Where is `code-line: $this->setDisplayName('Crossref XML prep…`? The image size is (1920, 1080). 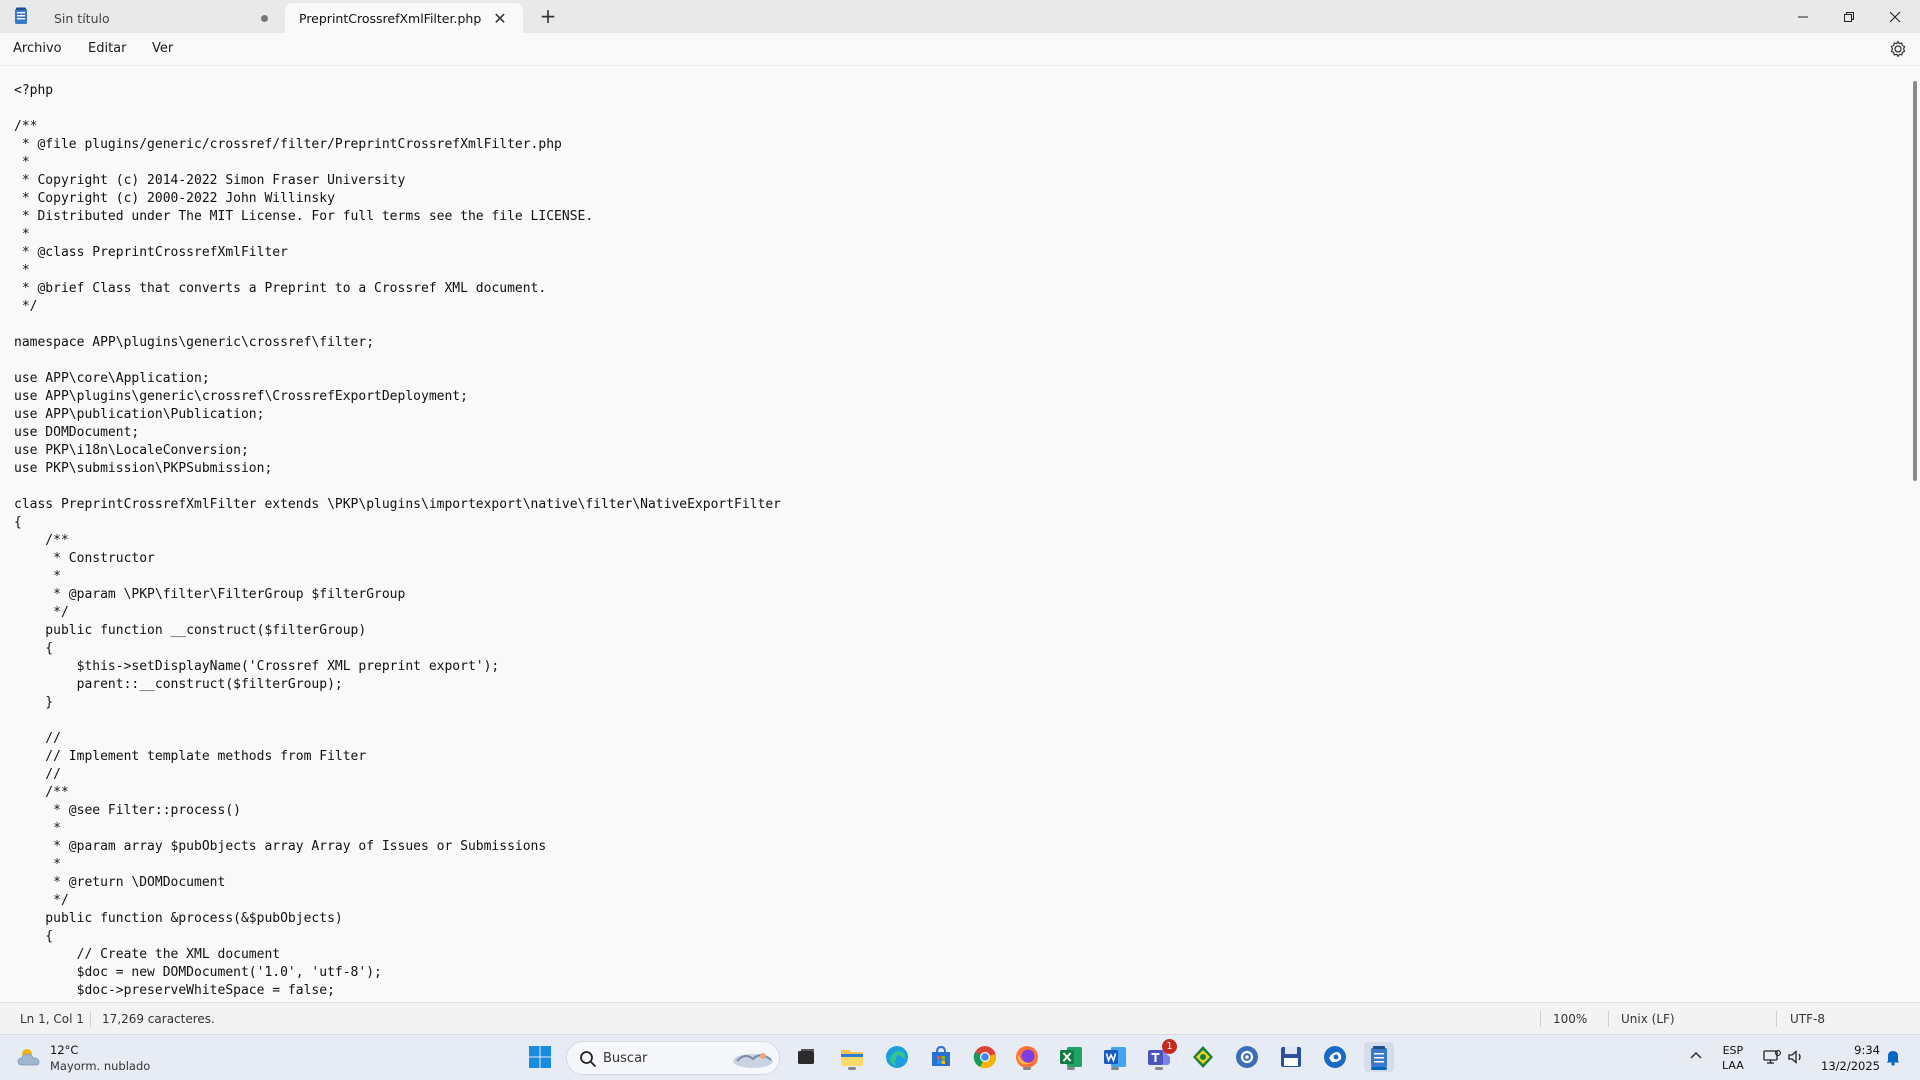 code-line: $this->setDisplayName('Crossref XML prep… is located at coordinates (397, 667).